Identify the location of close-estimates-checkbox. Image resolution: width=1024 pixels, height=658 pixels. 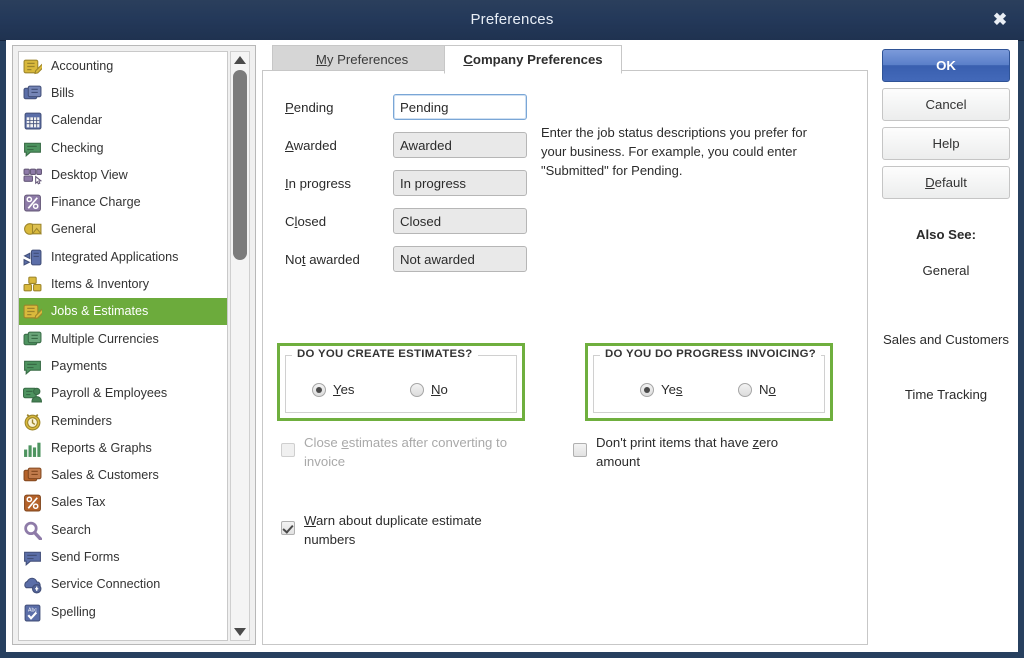
(288, 450).